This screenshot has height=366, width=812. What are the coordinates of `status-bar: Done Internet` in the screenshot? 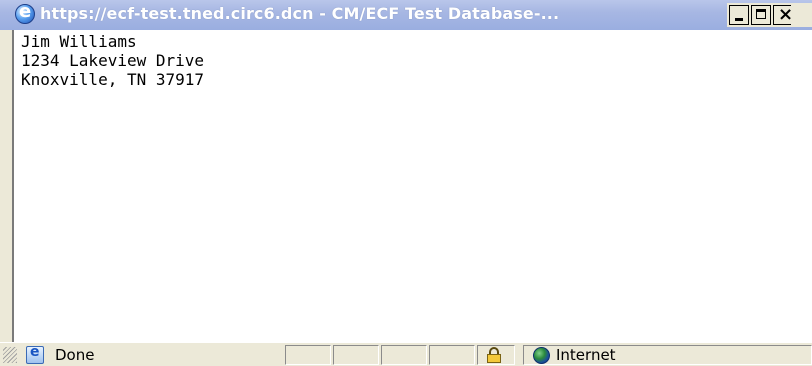 It's located at (406, 354).